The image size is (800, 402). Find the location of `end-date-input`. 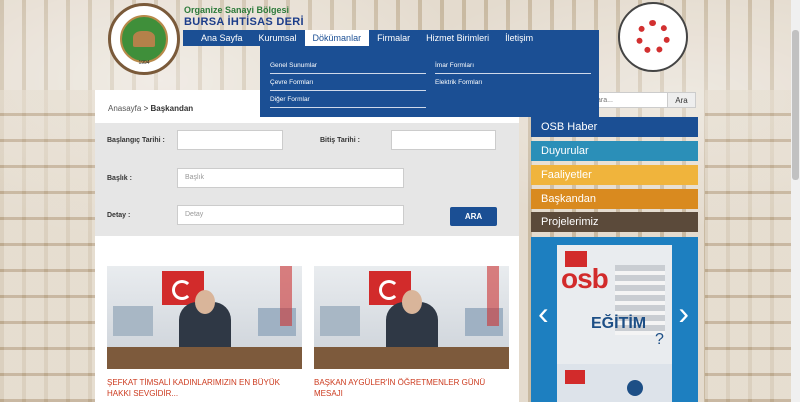

end-date-input is located at coordinates (443, 140).